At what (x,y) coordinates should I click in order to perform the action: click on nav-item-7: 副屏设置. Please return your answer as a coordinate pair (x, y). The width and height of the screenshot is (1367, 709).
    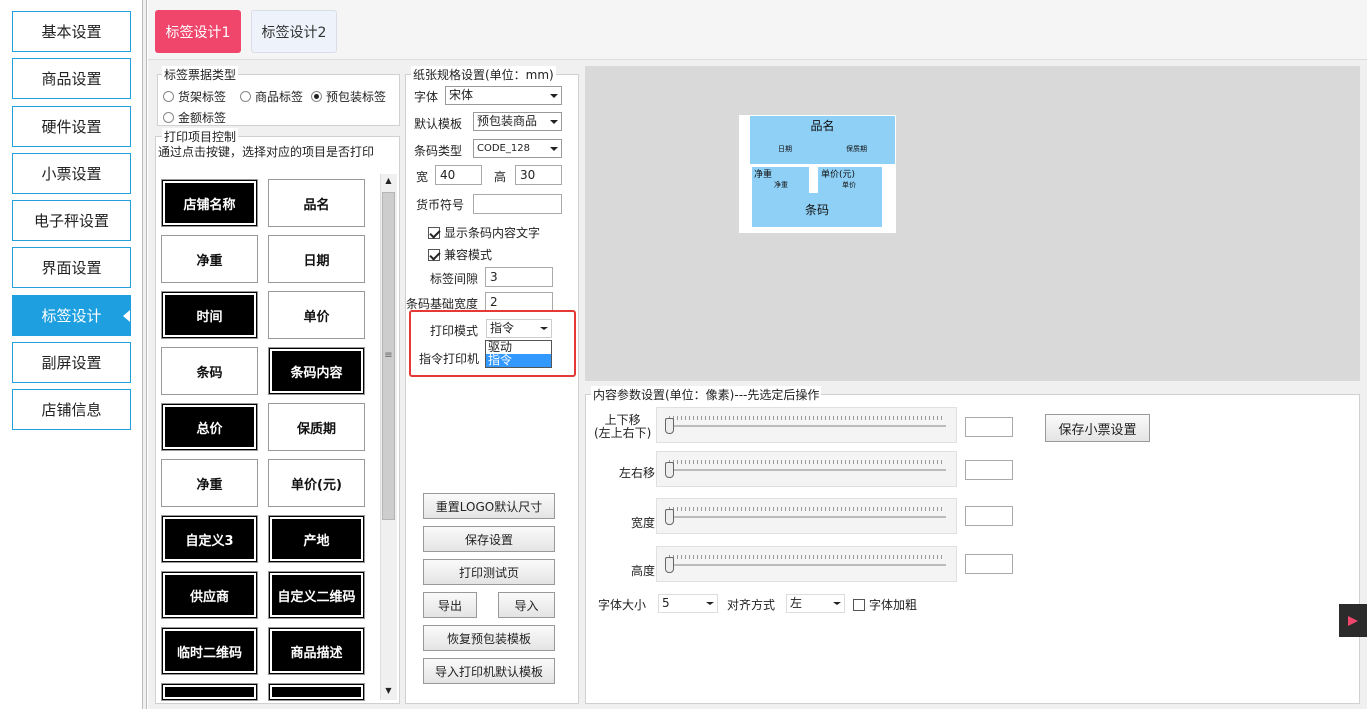
    Looking at the image, I should click on (71, 362).